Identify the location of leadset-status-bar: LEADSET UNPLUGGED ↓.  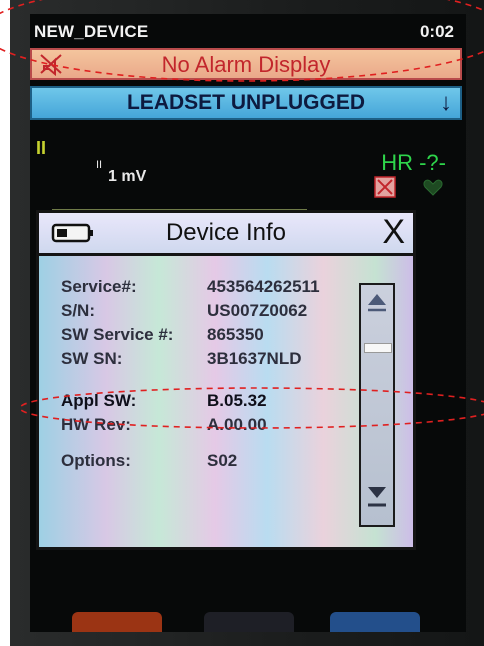
(246, 103).